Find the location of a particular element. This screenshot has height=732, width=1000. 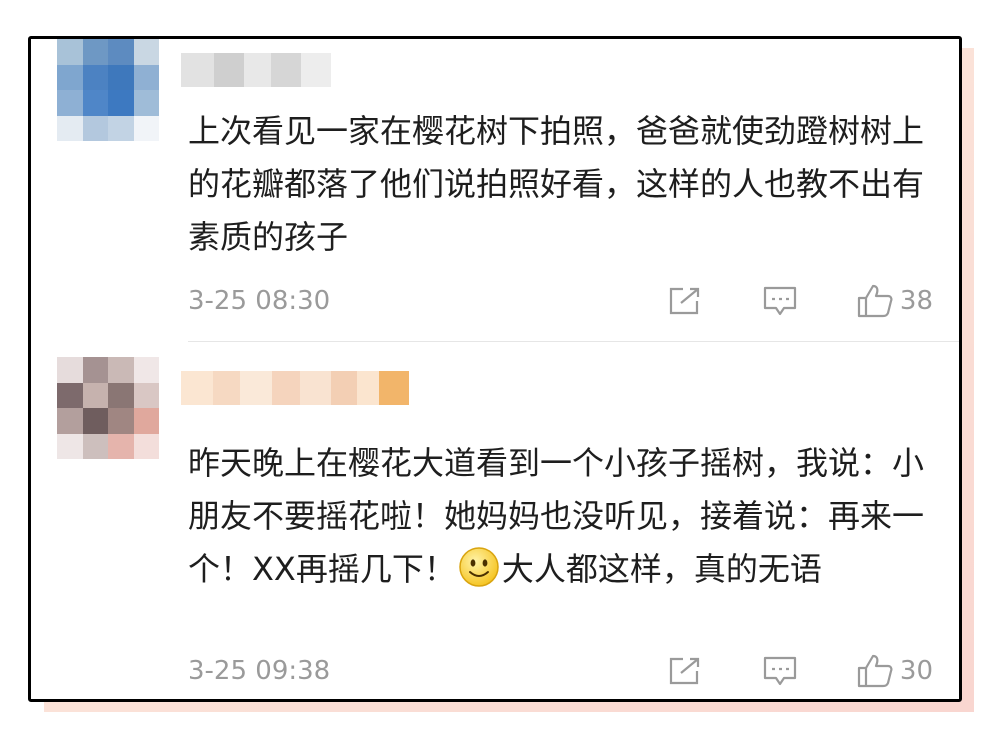

like-button: 38 is located at coordinates (894, 301).